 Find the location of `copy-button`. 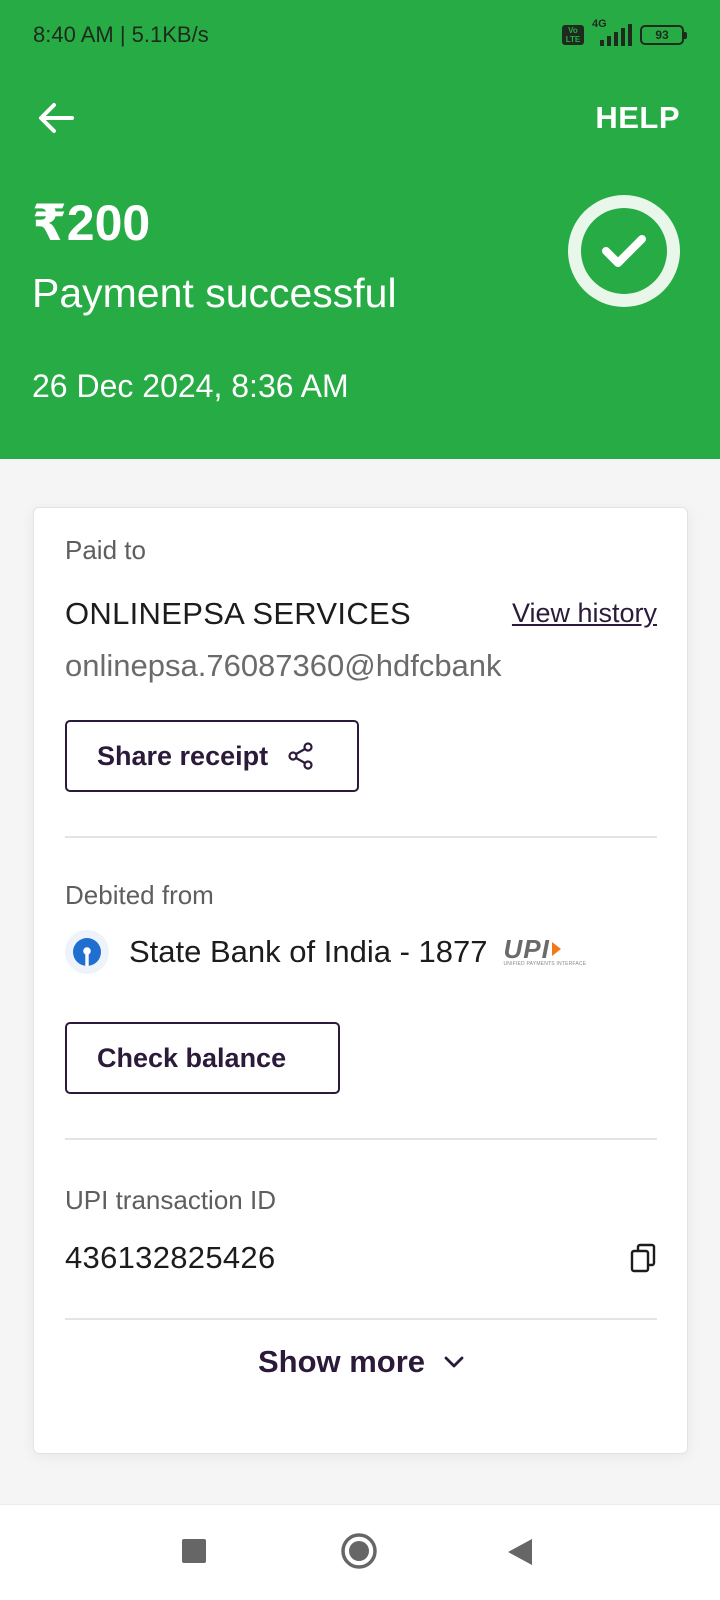

copy-button is located at coordinates (643, 1258).